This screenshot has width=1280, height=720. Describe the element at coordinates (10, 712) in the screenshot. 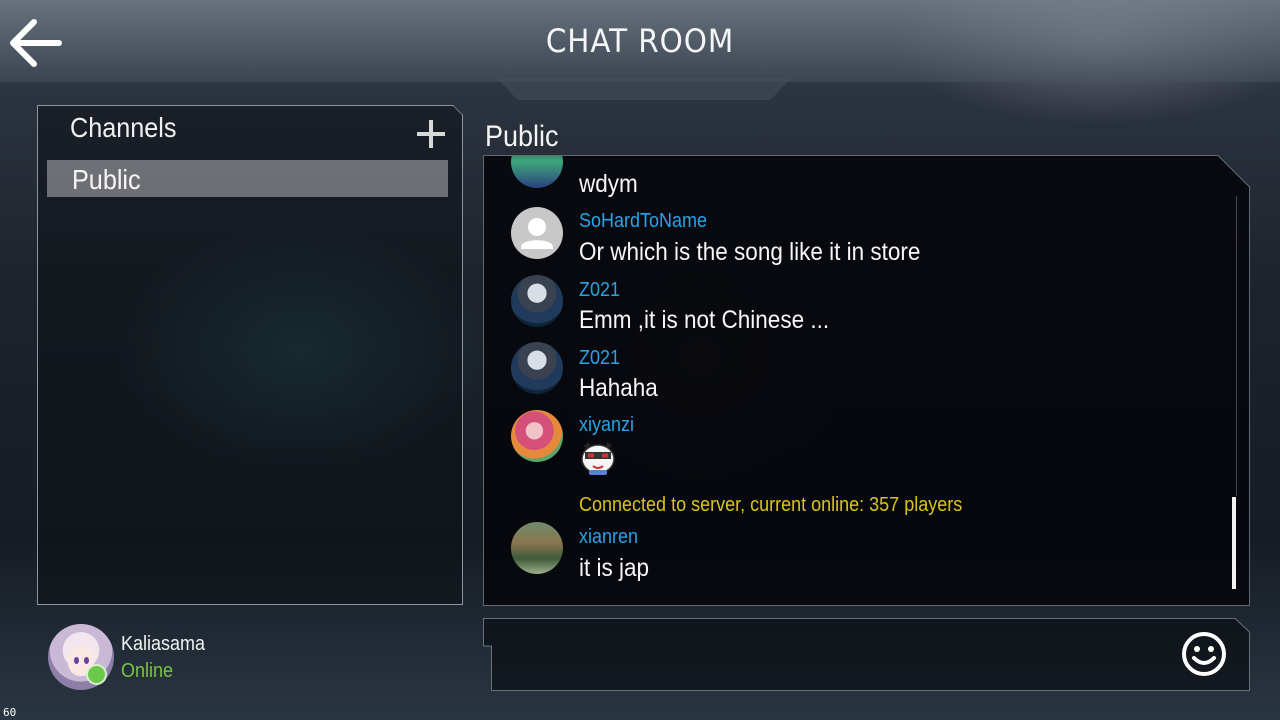

I see `fps-counter: 60` at that location.